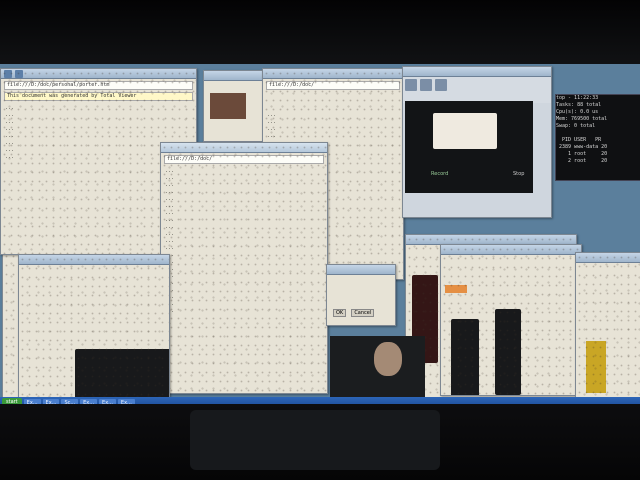 This screenshot has width=640, height=480. I want to click on window-thumbnail, so click(233, 106).